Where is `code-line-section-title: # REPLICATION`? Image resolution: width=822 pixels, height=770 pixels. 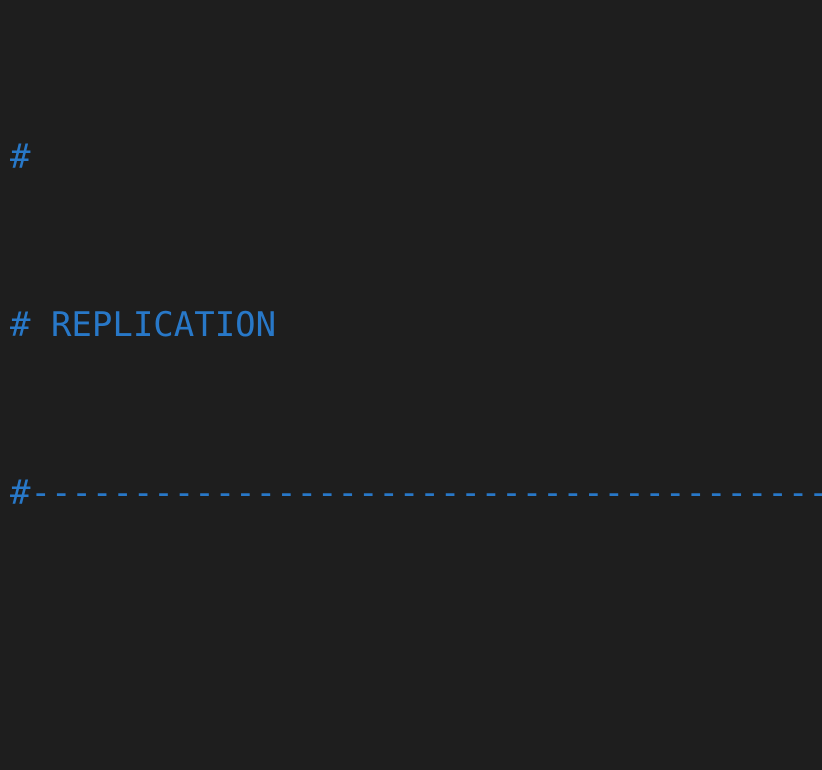 code-line-section-title: # REPLICATION is located at coordinates (411, 325).